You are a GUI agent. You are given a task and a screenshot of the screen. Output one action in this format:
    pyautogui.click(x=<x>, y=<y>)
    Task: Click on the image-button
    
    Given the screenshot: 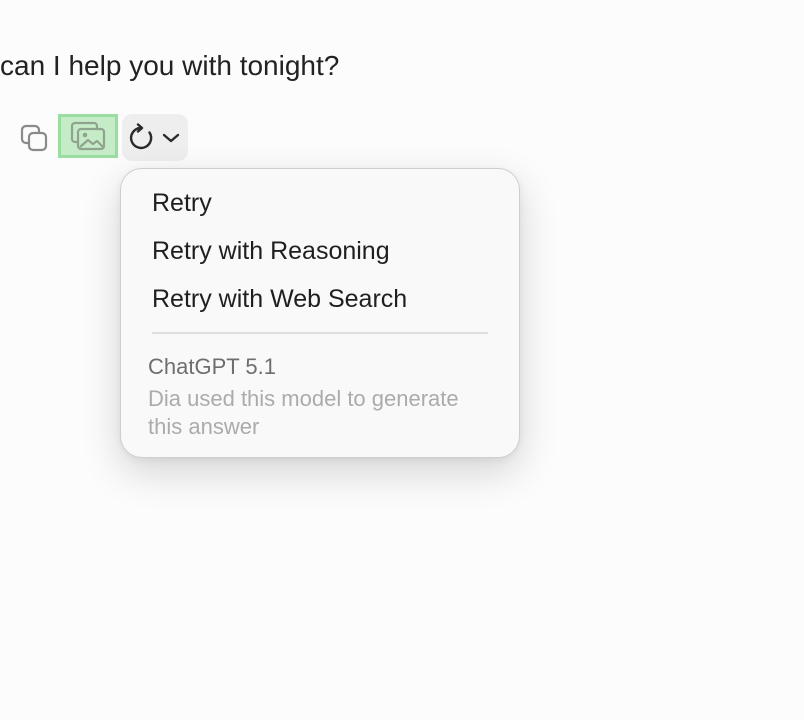 What is the action you would take?
    pyautogui.click(x=88, y=136)
    